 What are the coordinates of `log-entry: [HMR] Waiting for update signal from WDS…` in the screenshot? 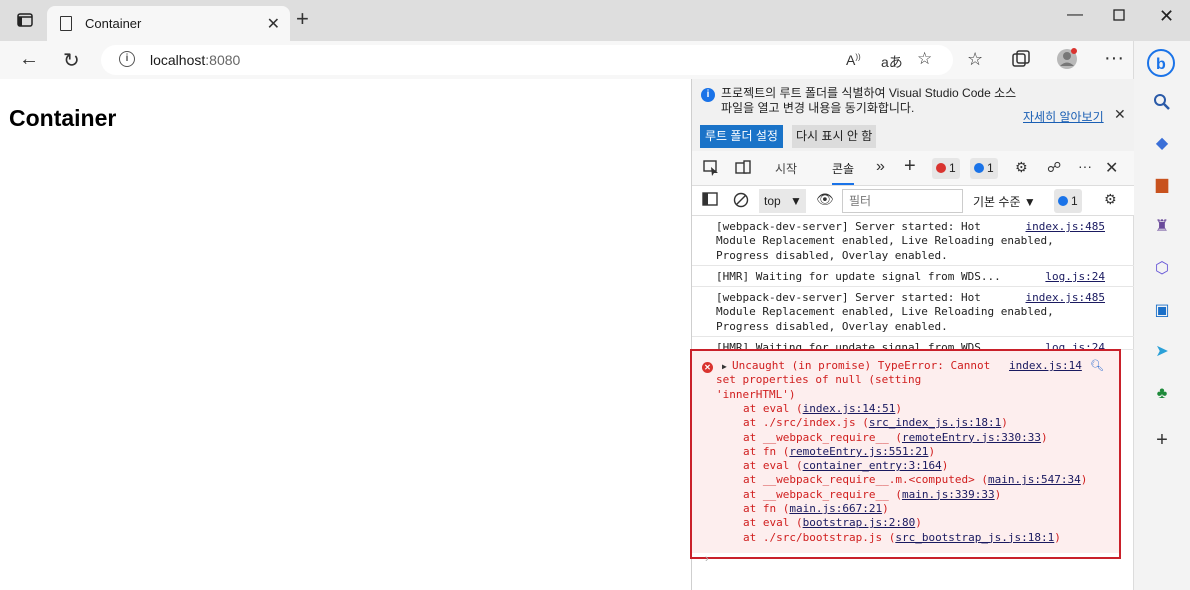 It's located at (913, 276).